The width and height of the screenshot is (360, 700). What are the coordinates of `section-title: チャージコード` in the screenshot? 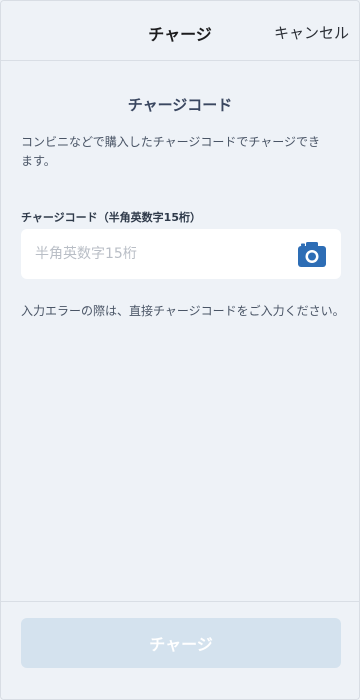 It's located at (180, 105).